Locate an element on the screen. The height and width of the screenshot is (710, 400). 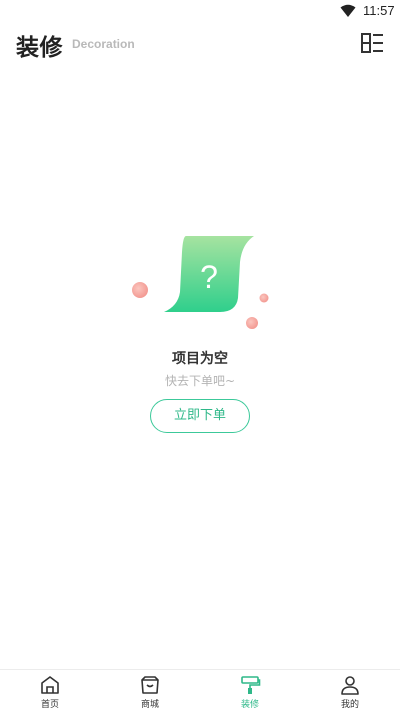
nav-label-mine: 我的 is located at coordinates (349, 705).